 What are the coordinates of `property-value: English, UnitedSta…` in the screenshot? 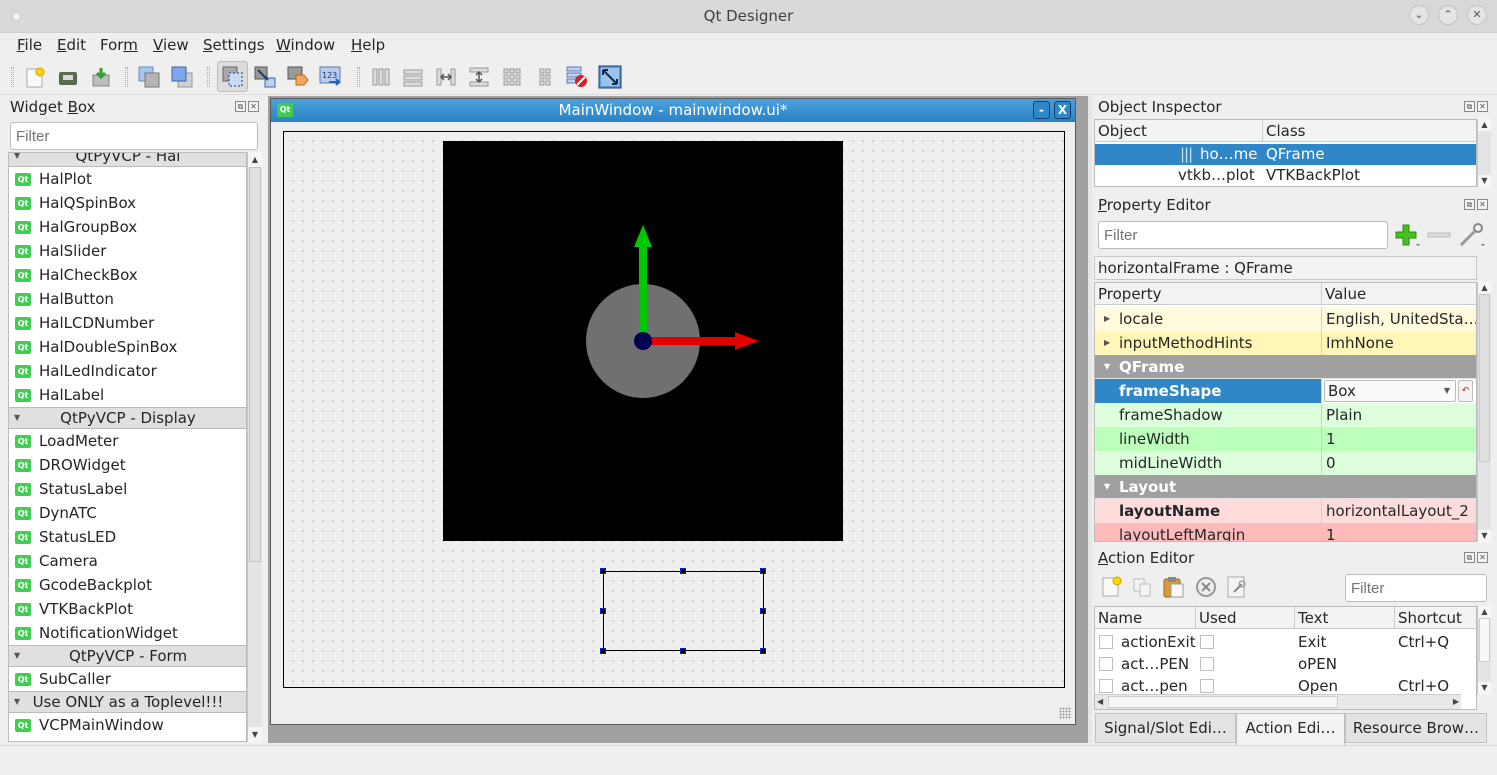 It's located at (1399, 319).